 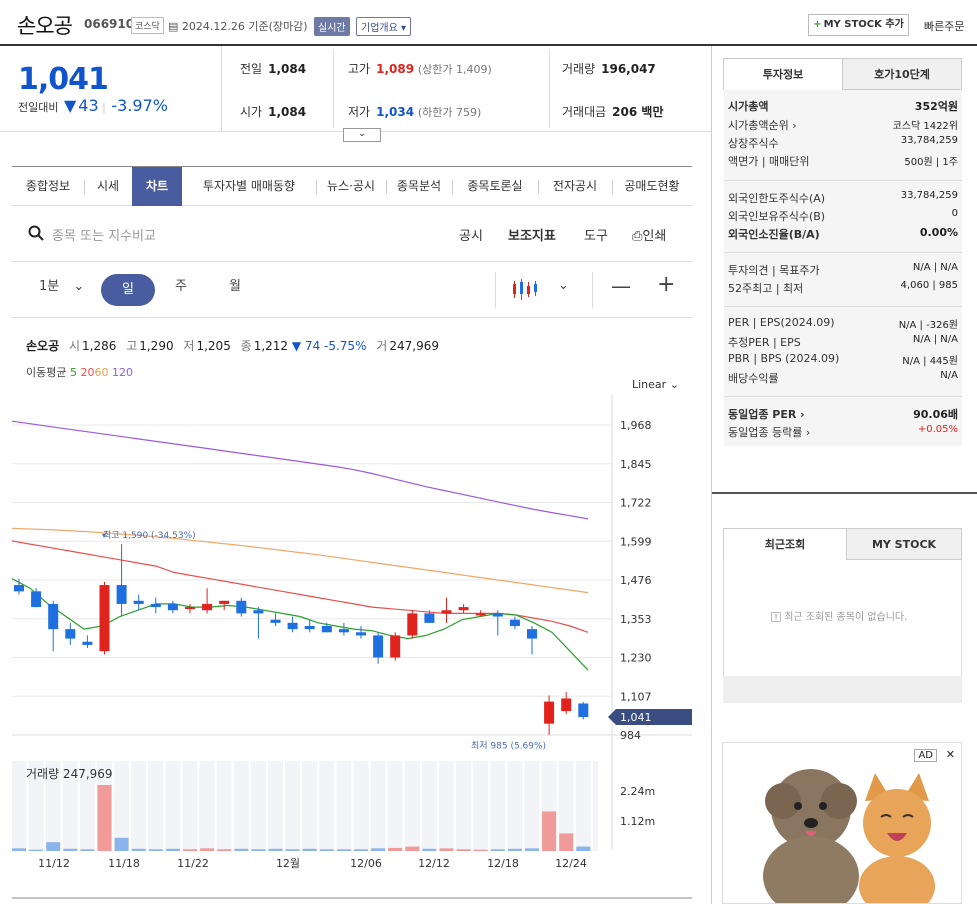 I want to click on period-month: 월, so click(x=235, y=284).